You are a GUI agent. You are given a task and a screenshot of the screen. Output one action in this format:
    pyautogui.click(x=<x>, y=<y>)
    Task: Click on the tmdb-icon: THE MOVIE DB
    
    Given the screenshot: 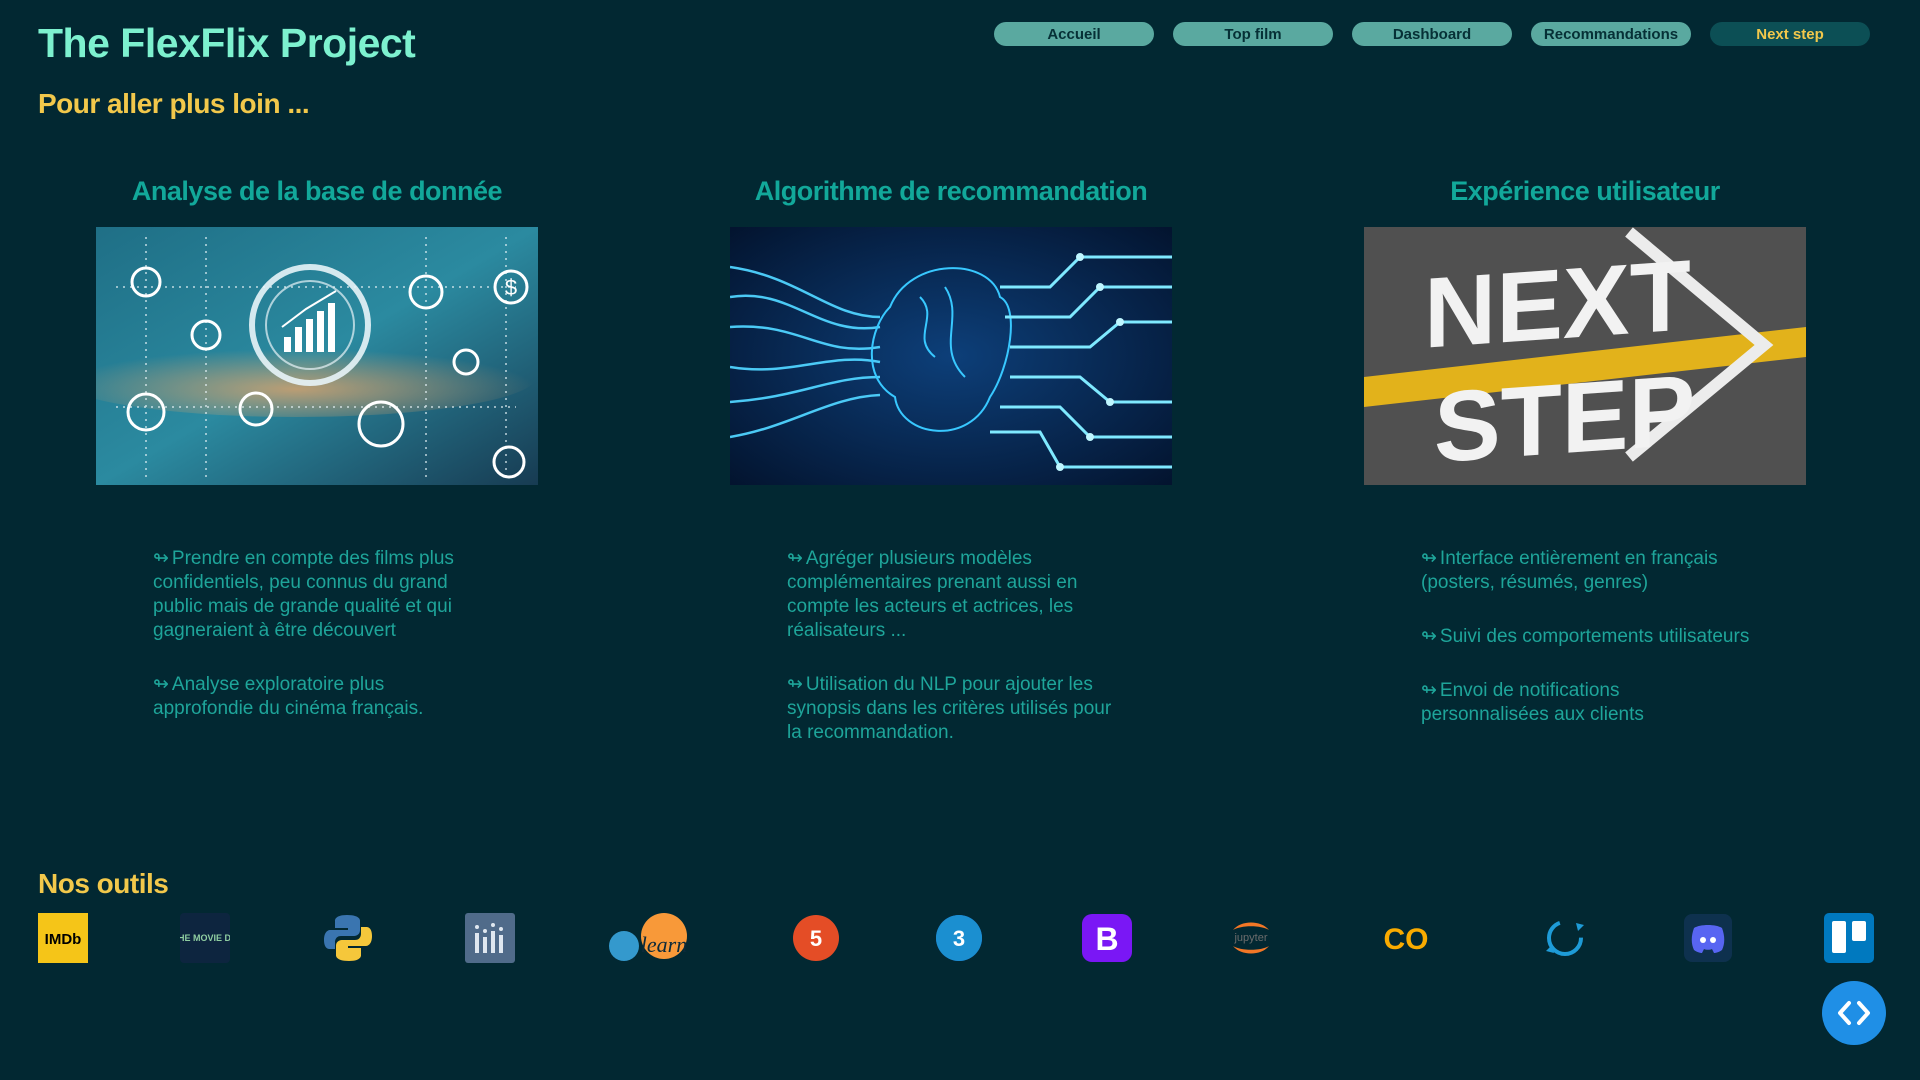 What is the action you would take?
    pyautogui.click(x=205, y=938)
    